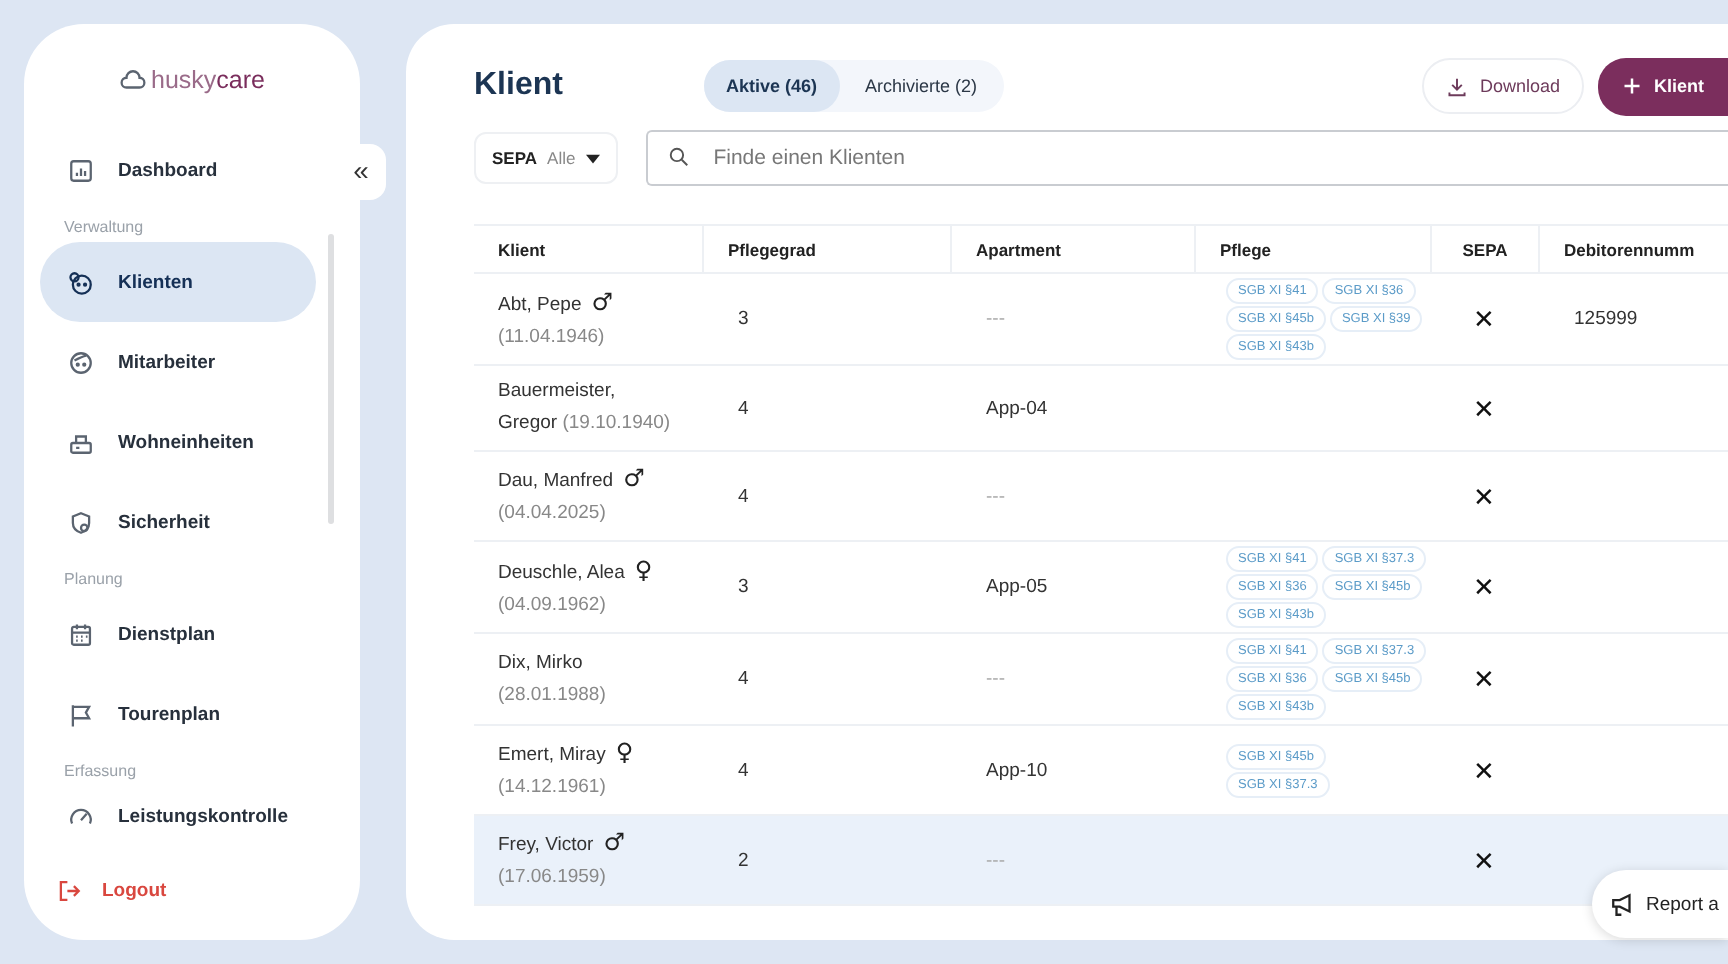  Describe the element at coordinates (208, 80) in the screenshot. I see `logo-text: huskycare` at that location.